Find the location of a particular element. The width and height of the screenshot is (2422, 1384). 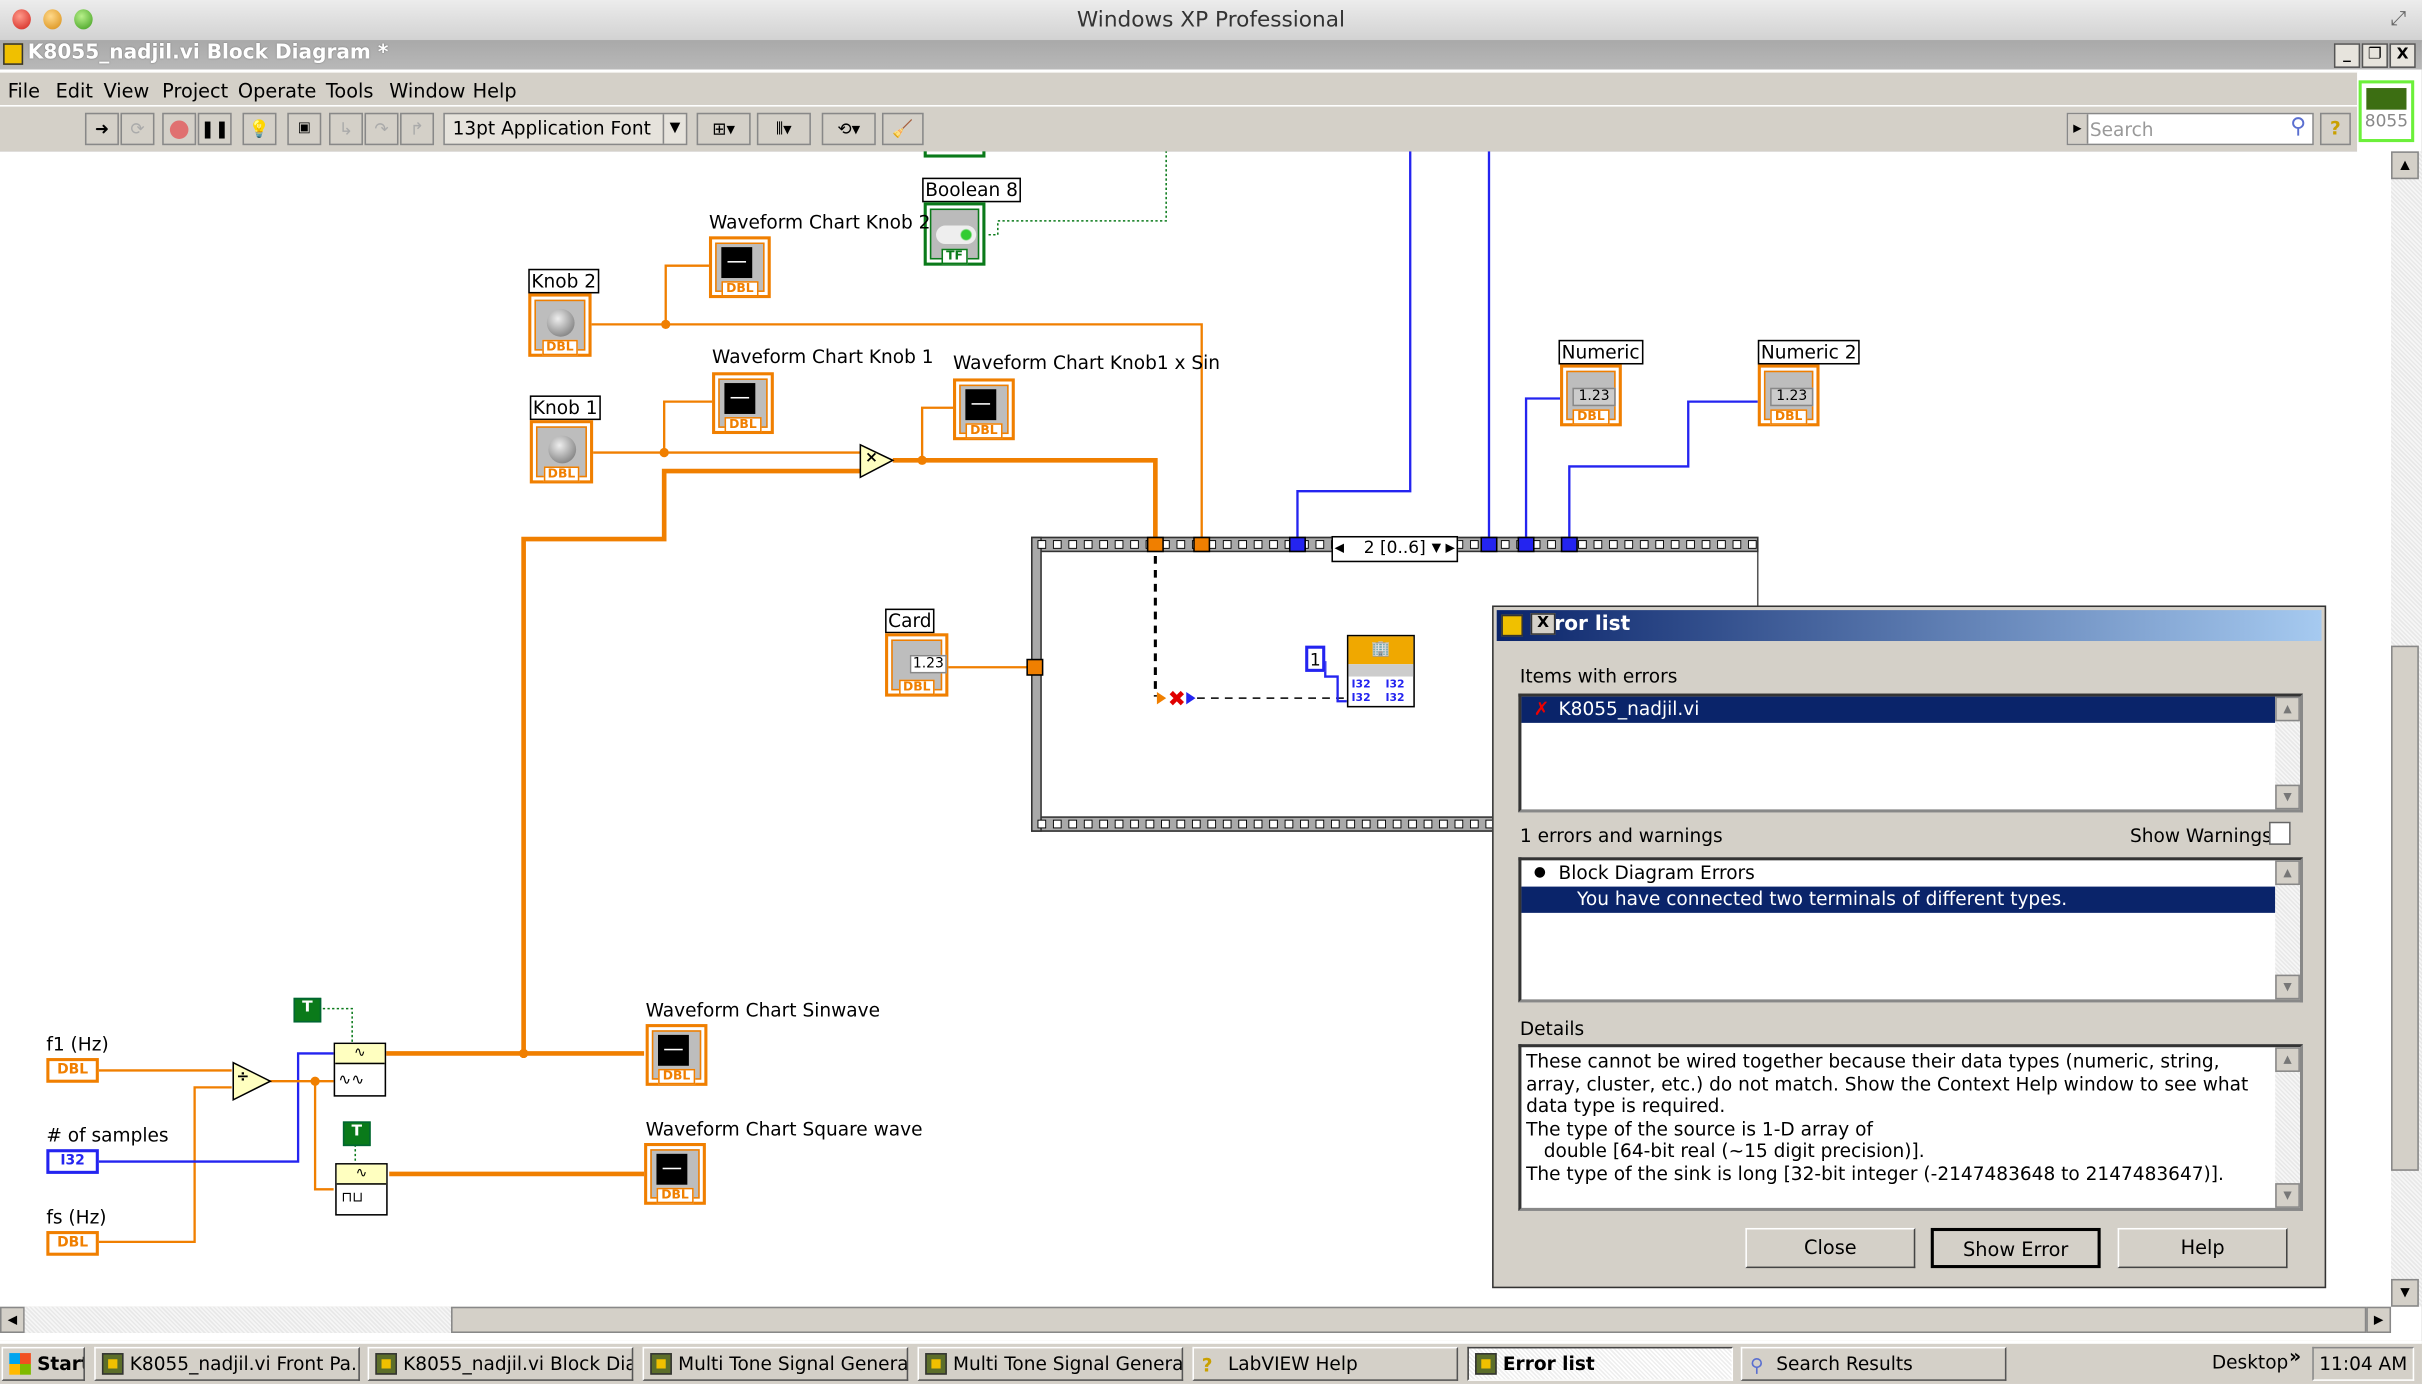

boolean8-terminal: TF is located at coordinates (954, 234).